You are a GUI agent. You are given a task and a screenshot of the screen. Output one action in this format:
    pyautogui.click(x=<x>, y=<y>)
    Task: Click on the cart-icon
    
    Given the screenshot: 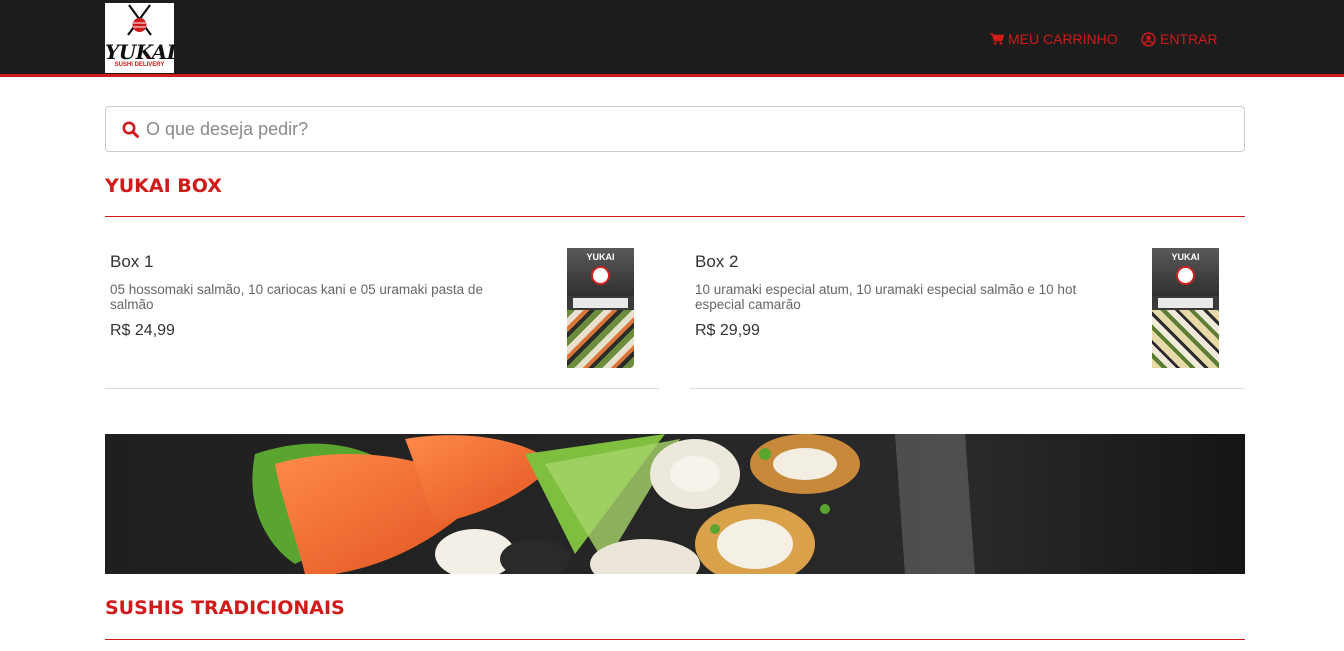 What is the action you would take?
    pyautogui.click(x=997, y=39)
    